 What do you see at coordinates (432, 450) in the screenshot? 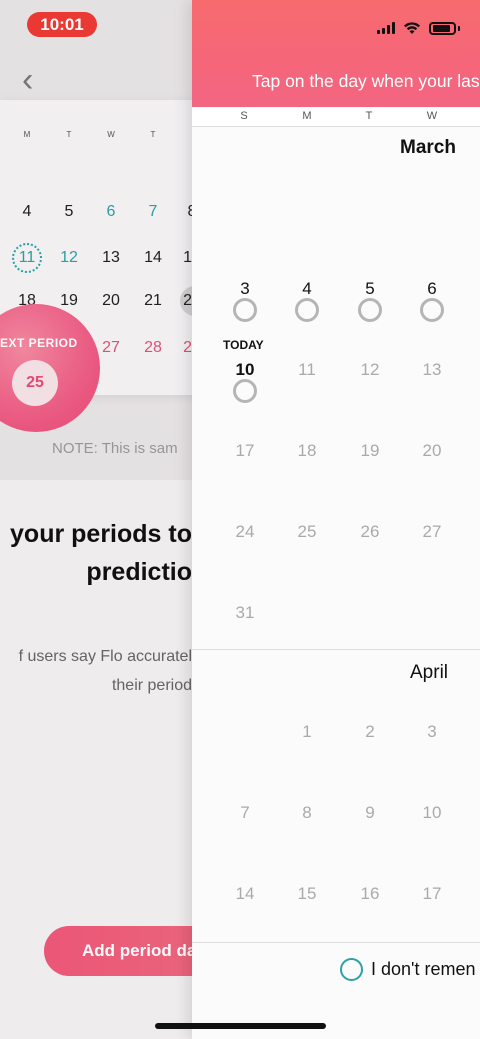
I see `calendar-day: 20` at bounding box center [432, 450].